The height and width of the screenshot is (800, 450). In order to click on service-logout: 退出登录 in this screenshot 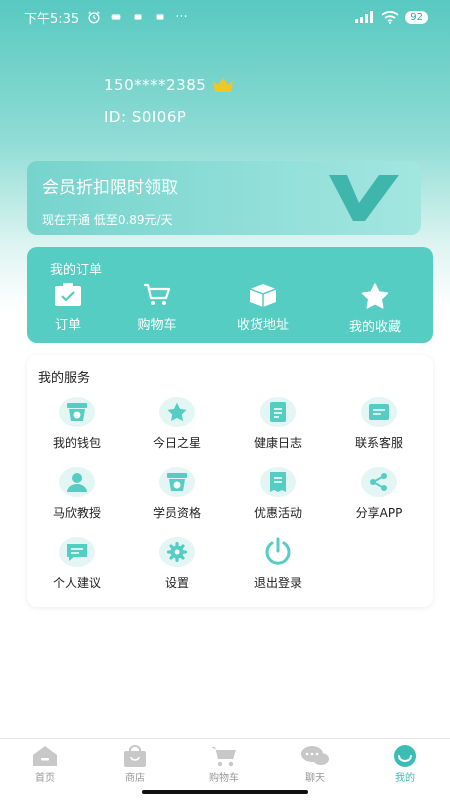, I will do `click(278, 564)`.